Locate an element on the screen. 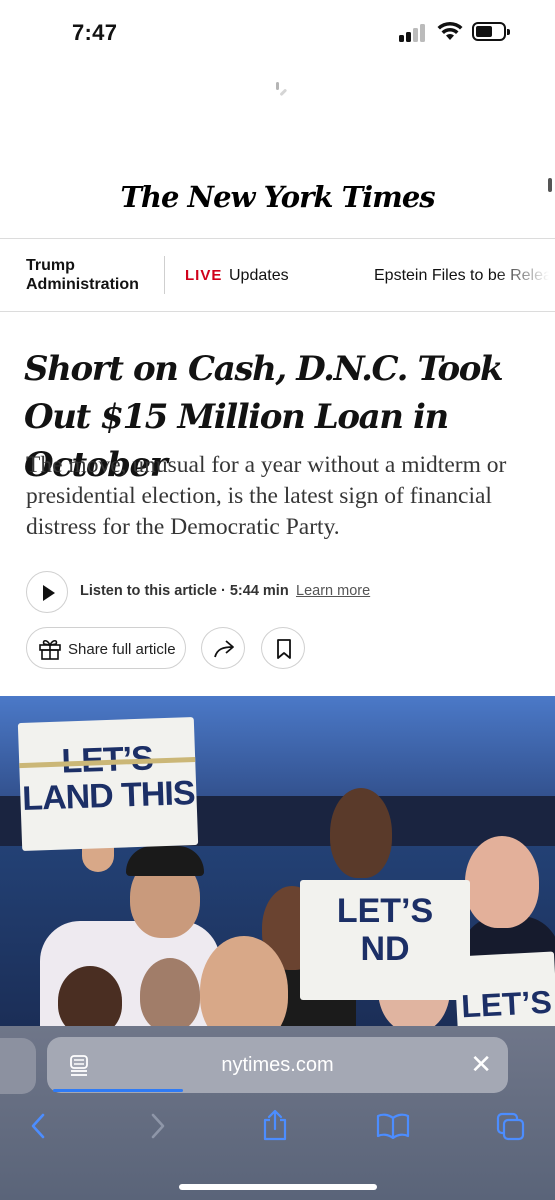 This screenshot has width=555, height=1200. page-load-progress is located at coordinates (118, 1090).